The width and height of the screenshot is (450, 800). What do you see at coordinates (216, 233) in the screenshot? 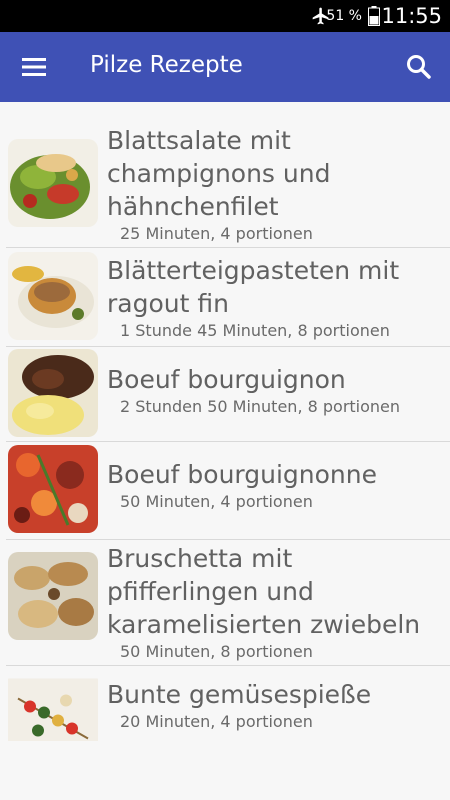
I see `recipe-meta: 25 Minuten, 4 portionen` at bounding box center [216, 233].